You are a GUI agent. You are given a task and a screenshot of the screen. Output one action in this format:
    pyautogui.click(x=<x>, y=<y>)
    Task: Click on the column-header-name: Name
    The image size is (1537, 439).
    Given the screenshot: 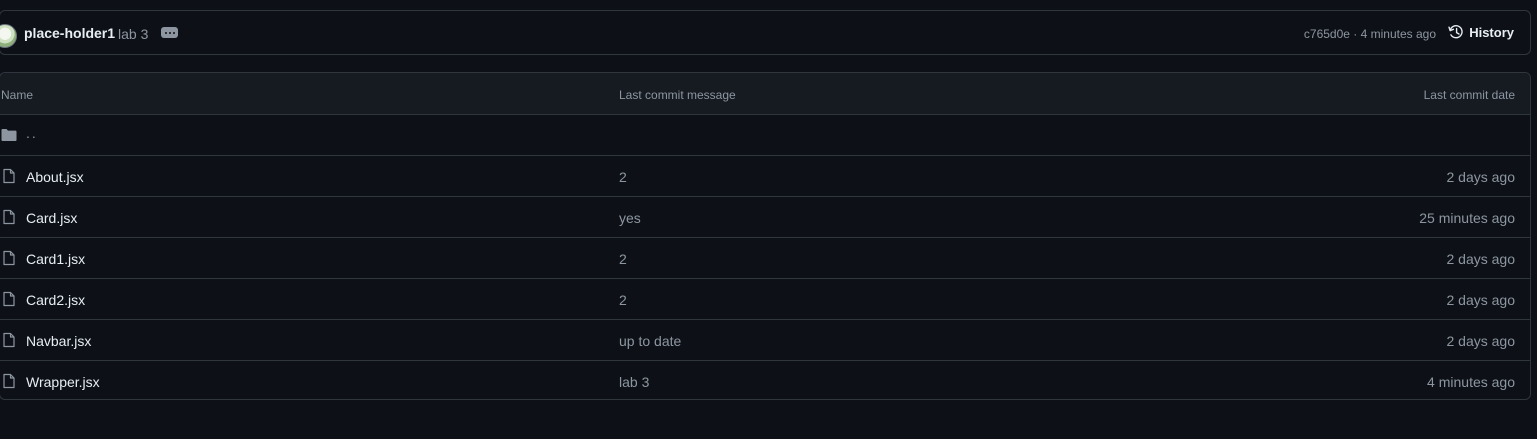 What is the action you would take?
    pyautogui.click(x=17, y=95)
    